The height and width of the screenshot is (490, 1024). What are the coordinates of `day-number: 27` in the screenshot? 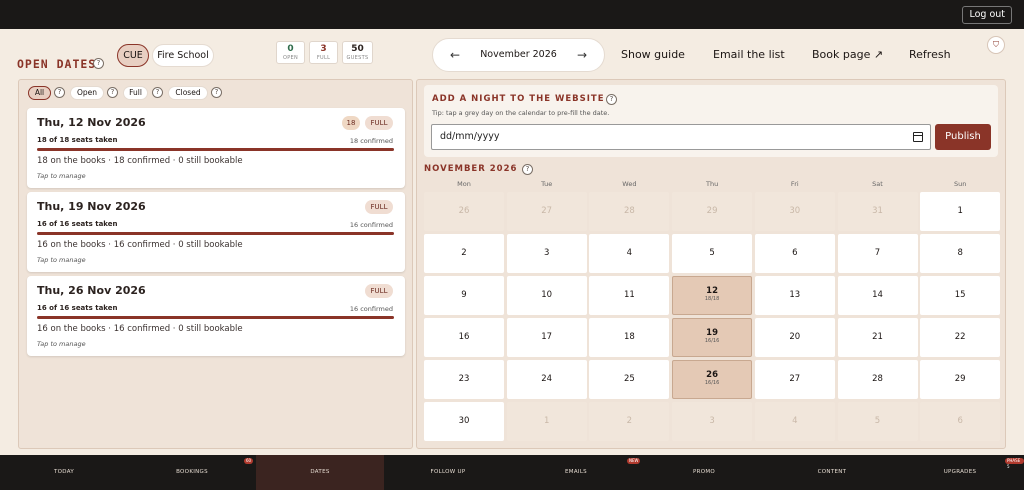 It's located at (547, 211).